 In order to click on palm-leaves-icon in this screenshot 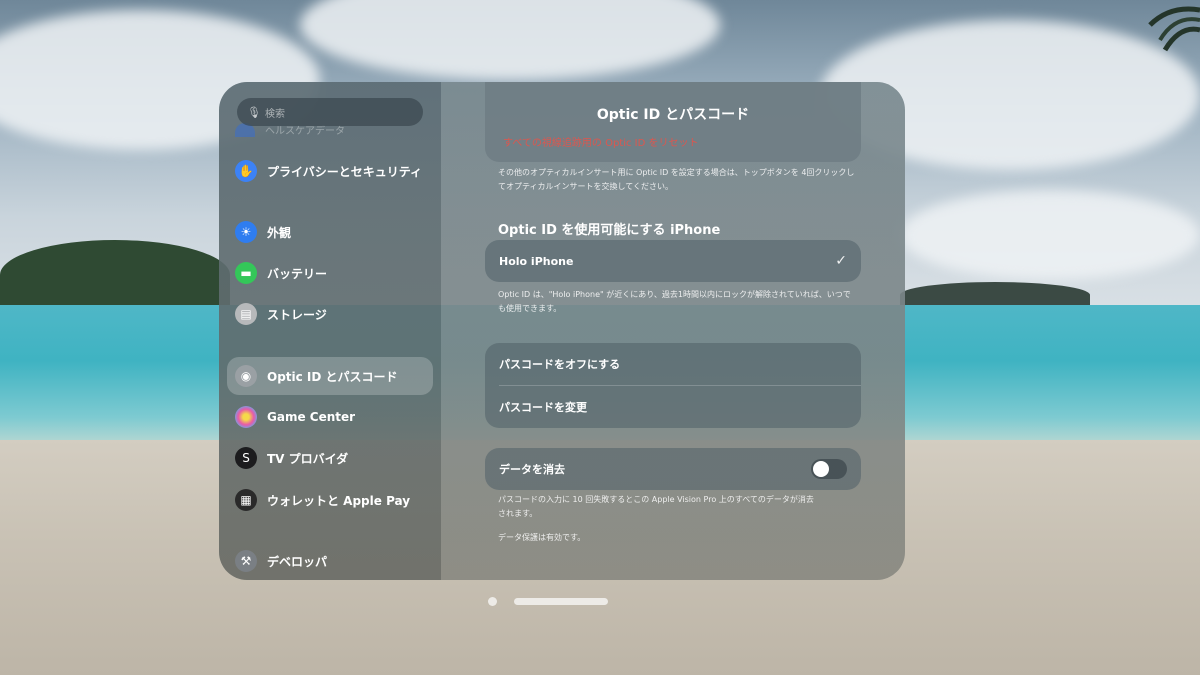, I will do `click(1174, 29)`.